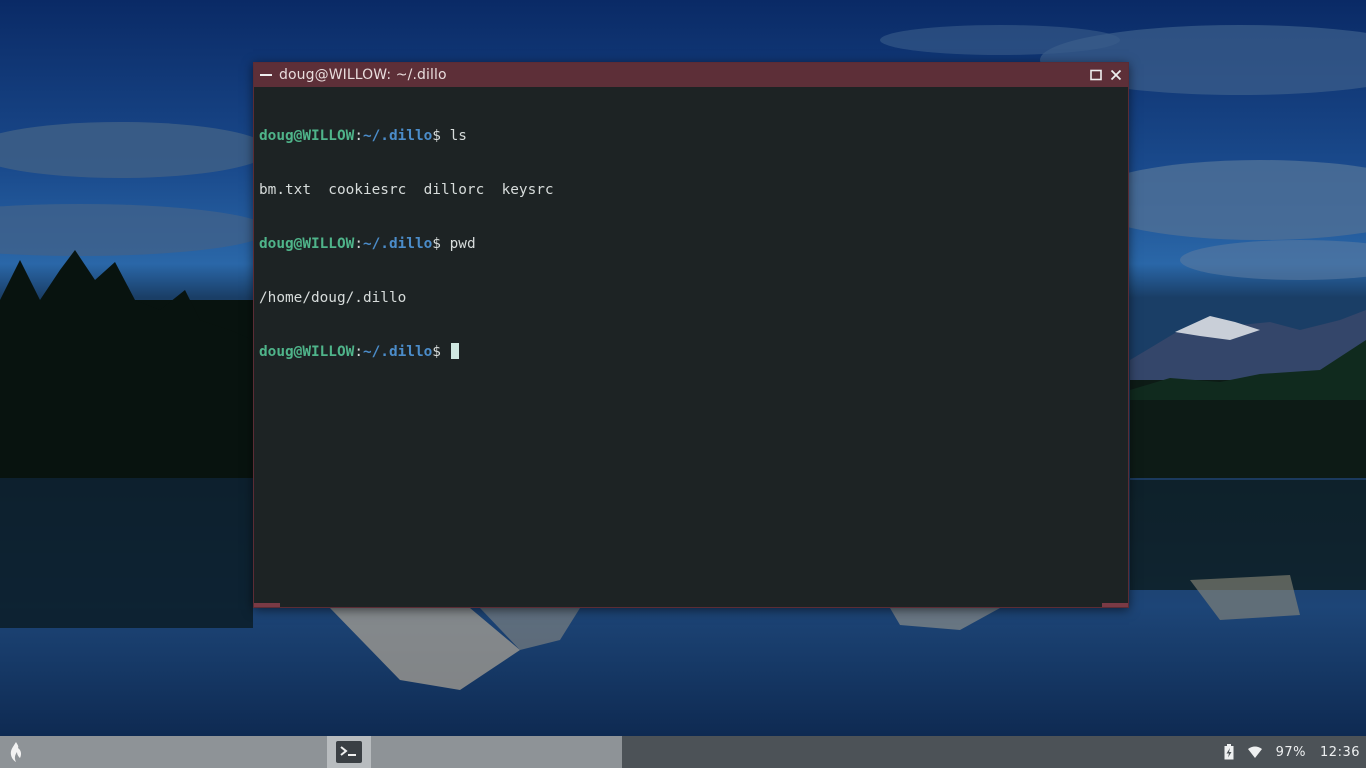 This screenshot has height=768, width=1366. I want to click on battery-charging-icon, so click(1229, 752).